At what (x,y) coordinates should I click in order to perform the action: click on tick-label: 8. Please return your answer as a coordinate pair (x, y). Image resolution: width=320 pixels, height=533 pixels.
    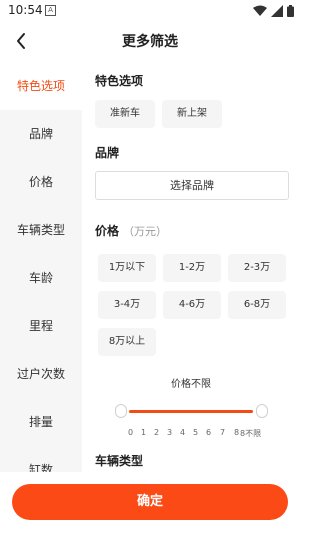
    Looking at the image, I should click on (237, 432).